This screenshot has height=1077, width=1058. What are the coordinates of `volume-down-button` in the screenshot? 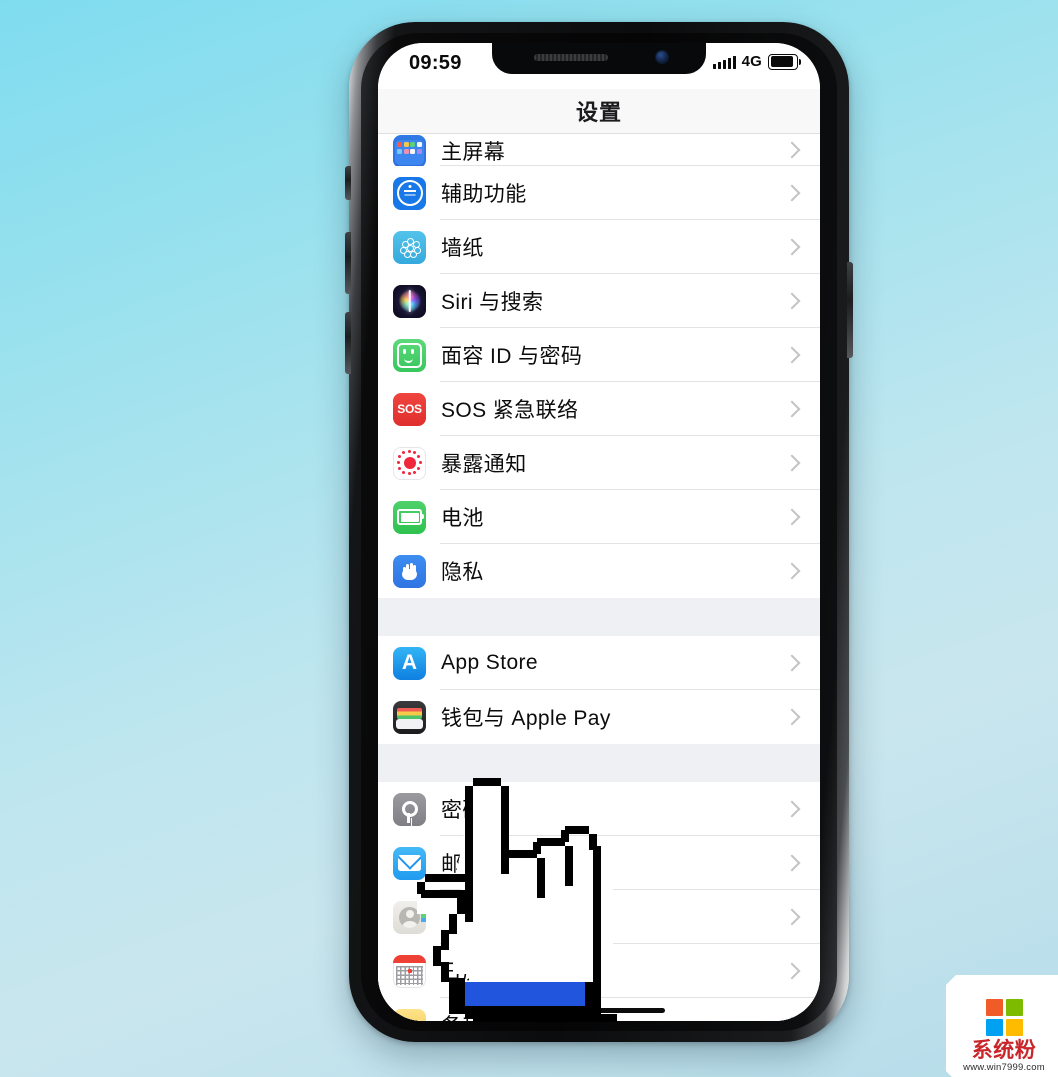 It's located at (348, 343).